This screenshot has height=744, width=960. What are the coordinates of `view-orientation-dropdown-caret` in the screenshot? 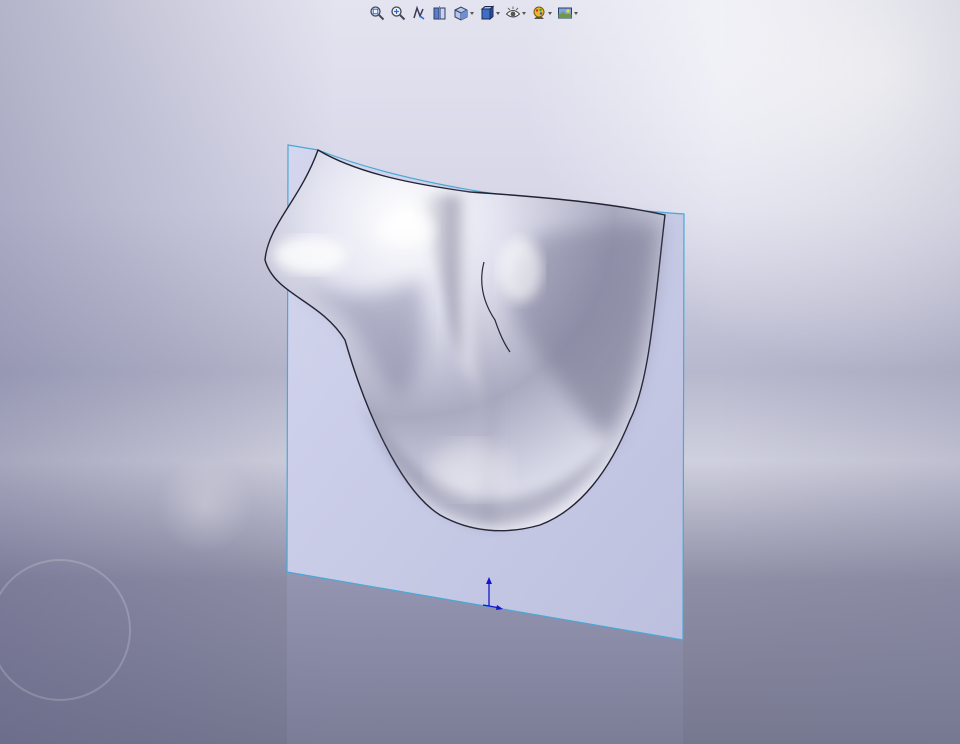 It's located at (472, 13).